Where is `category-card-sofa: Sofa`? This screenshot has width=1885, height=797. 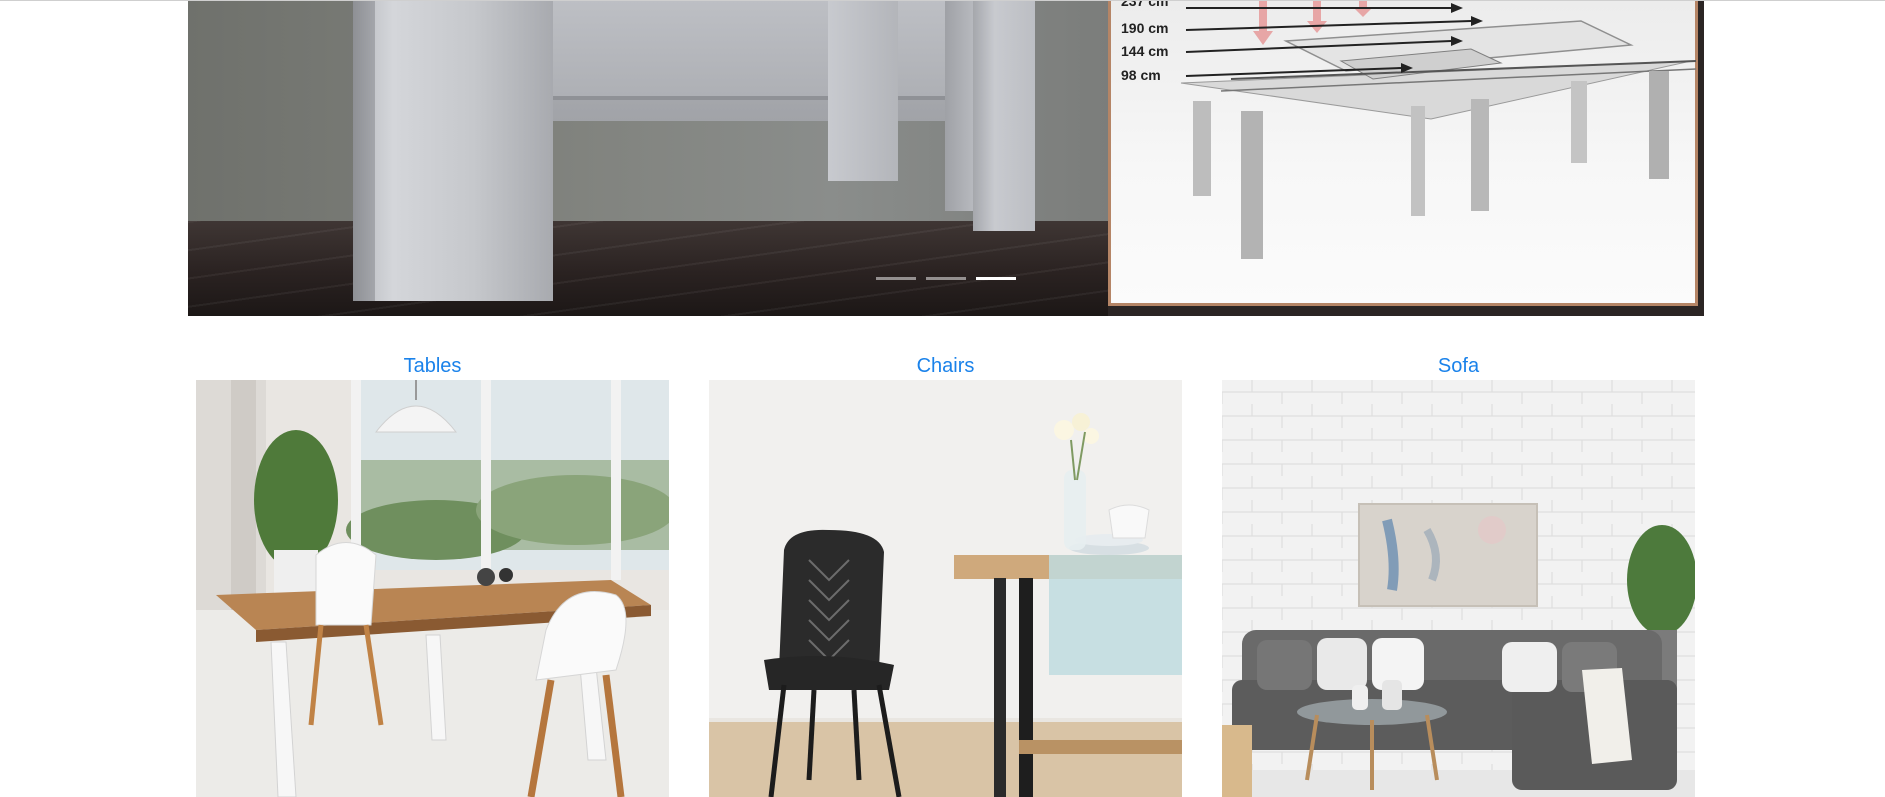
category-card-sofa: Sofa is located at coordinates (1458, 574).